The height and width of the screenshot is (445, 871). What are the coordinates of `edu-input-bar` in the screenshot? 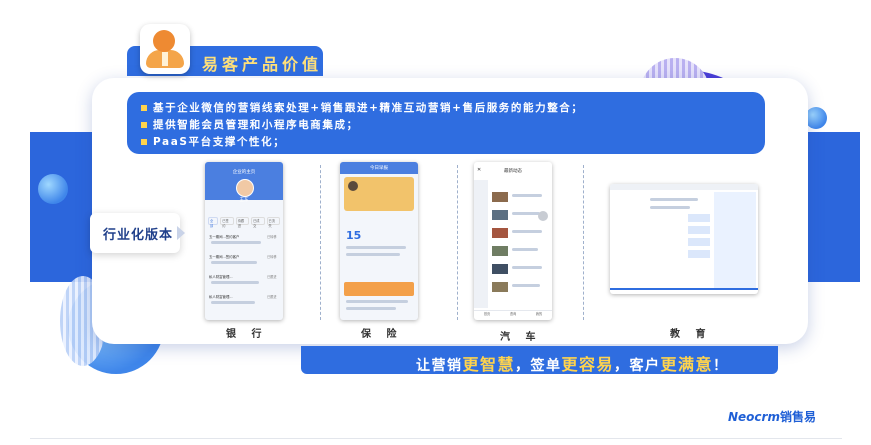 It's located at (684, 289).